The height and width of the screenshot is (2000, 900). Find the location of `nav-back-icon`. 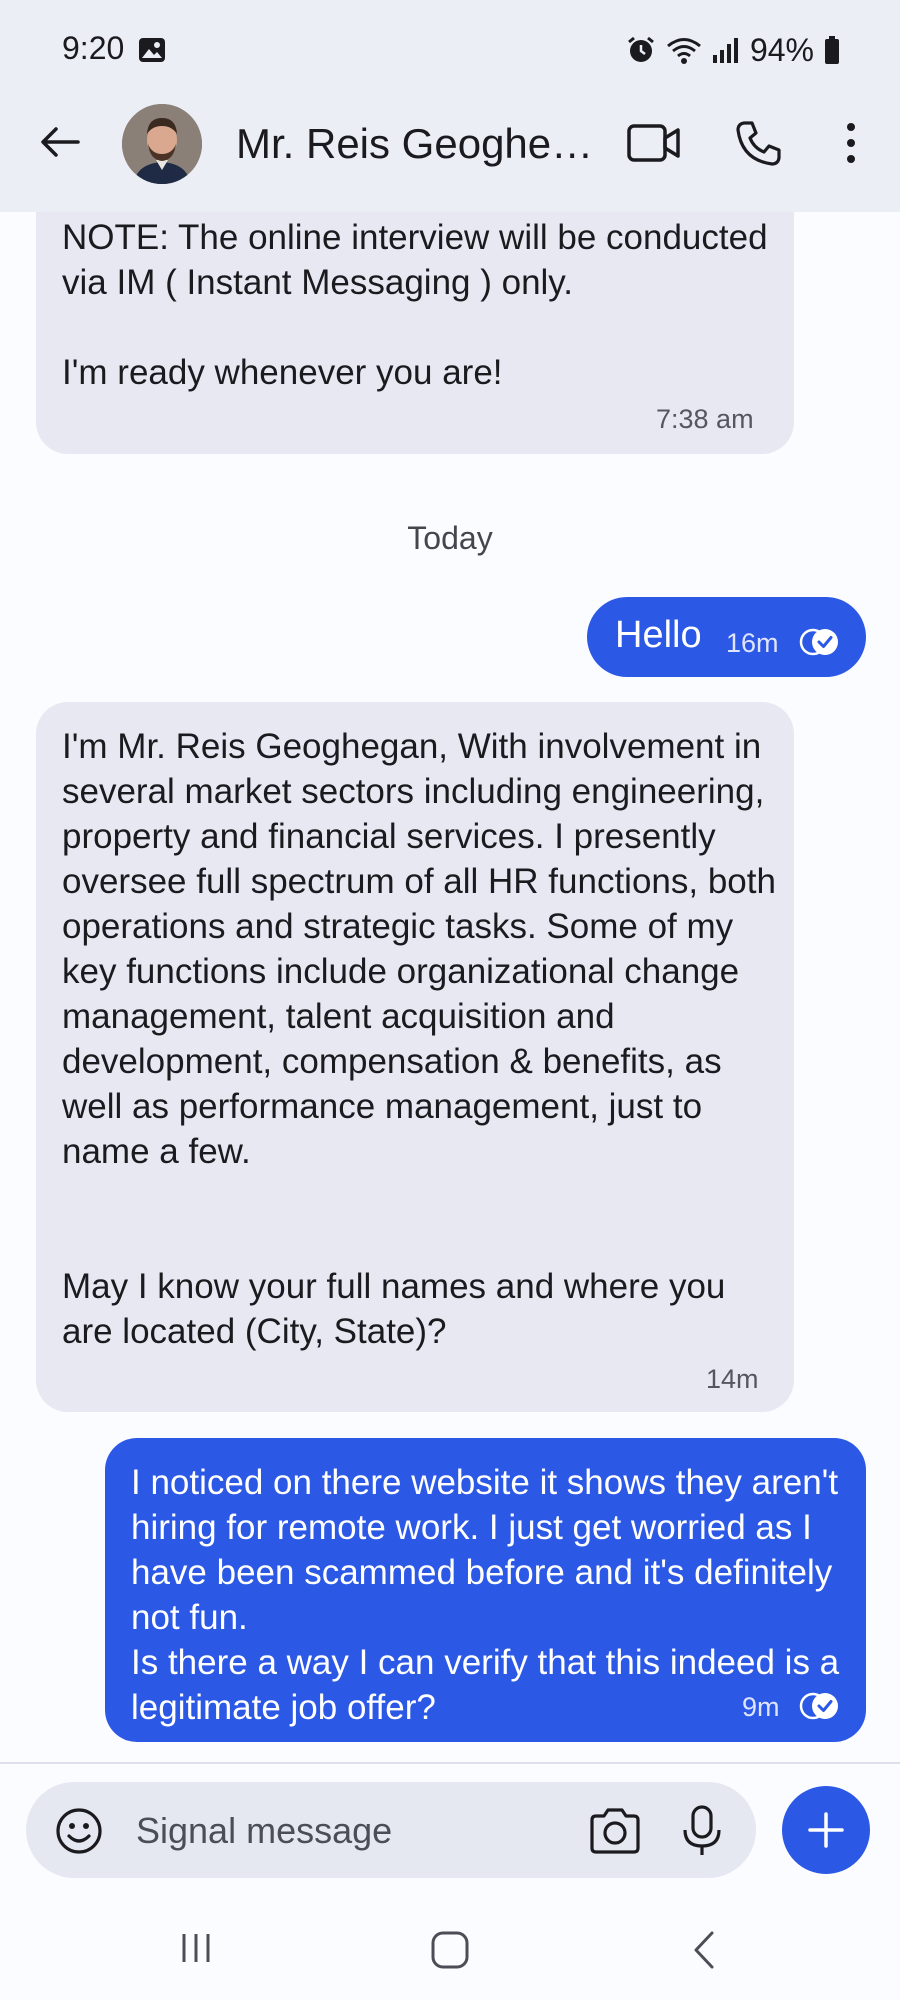

nav-back-icon is located at coordinates (703, 1950).